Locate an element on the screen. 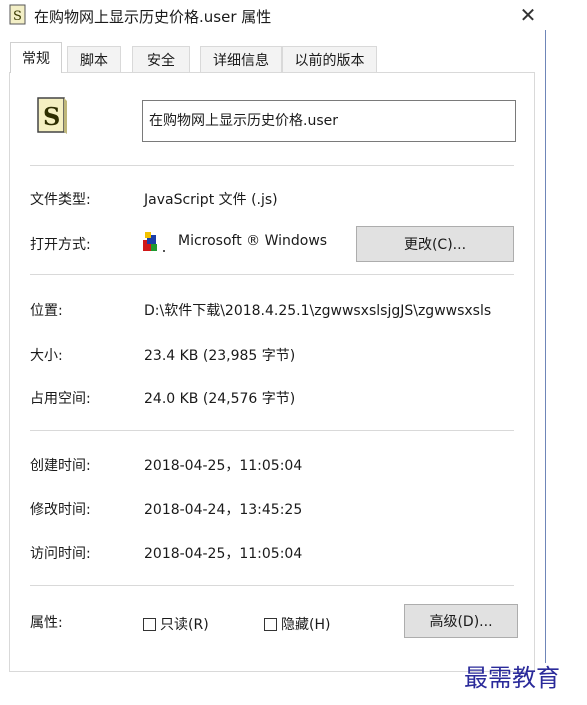 The width and height of the screenshot is (587, 705). readonly-checkbox: 只读(R) is located at coordinates (176, 624).